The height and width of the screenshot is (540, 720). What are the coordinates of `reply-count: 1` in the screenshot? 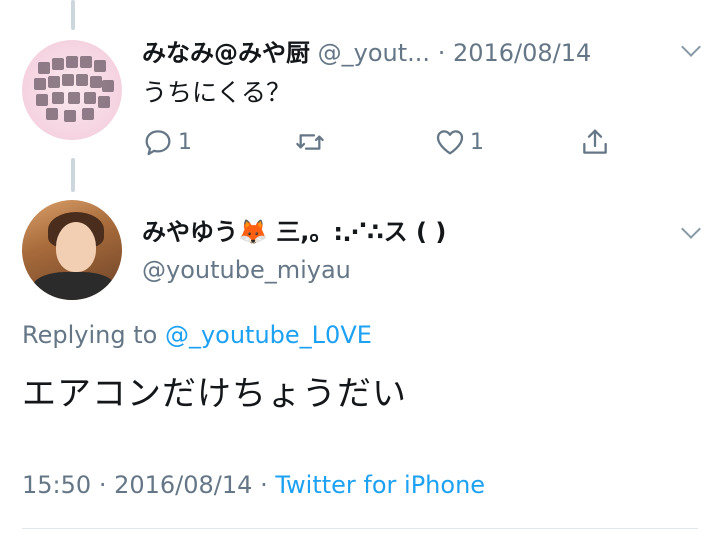 It's located at (185, 142).